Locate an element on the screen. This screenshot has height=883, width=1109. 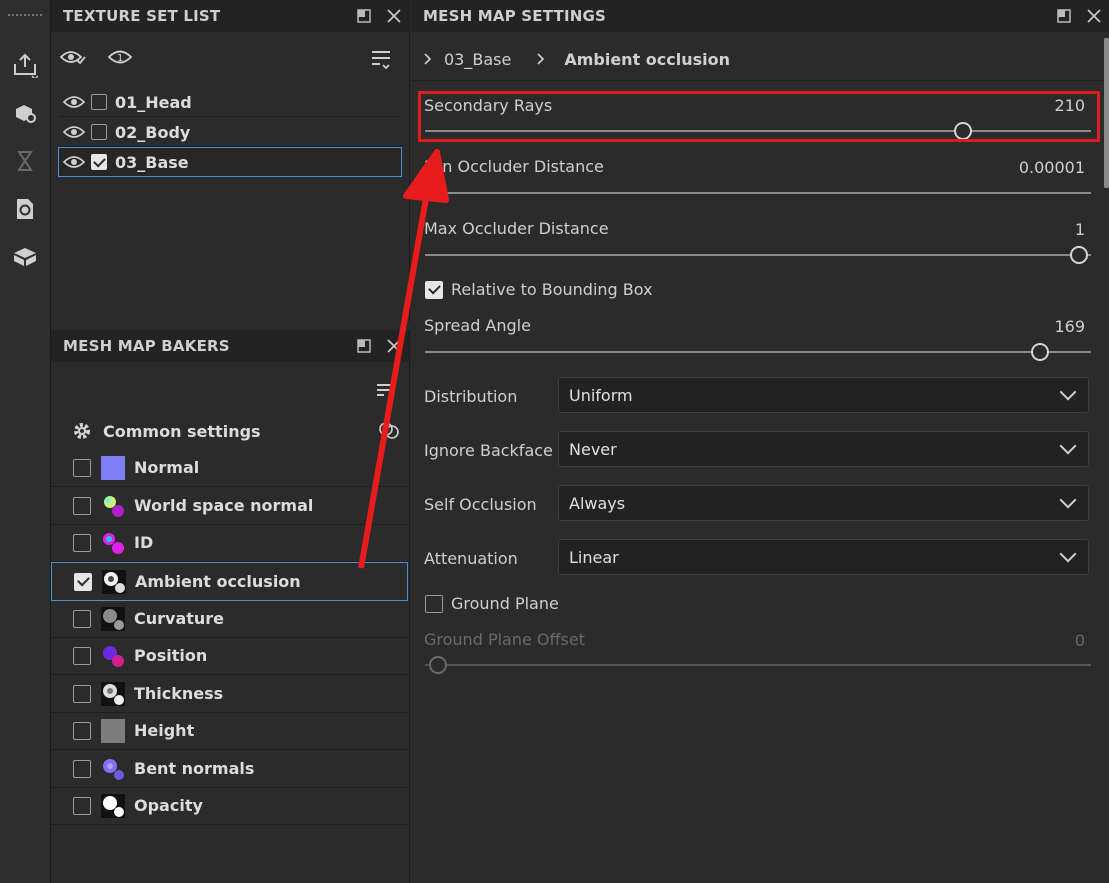
ground-plane-offset-slider-track is located at coordinates (758, 665).